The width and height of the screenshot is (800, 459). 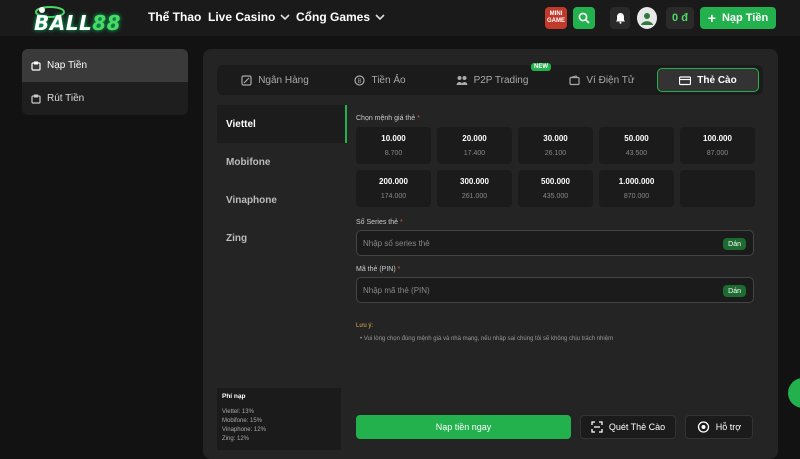 What do you see at coordinates (728, 427) in the screenshot?
I see `support-label: Hỗ trợ` at bounding box center [728, 427].